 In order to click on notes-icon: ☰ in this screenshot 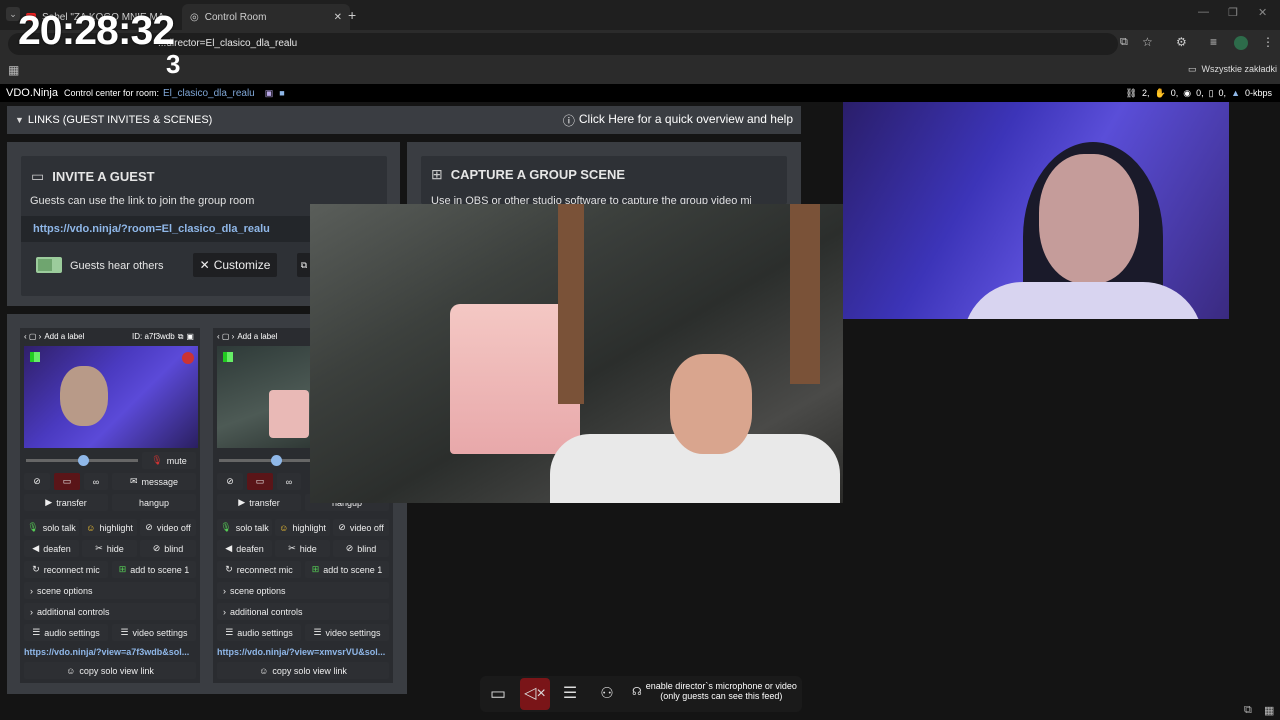, I will do `click(570, 694)`.